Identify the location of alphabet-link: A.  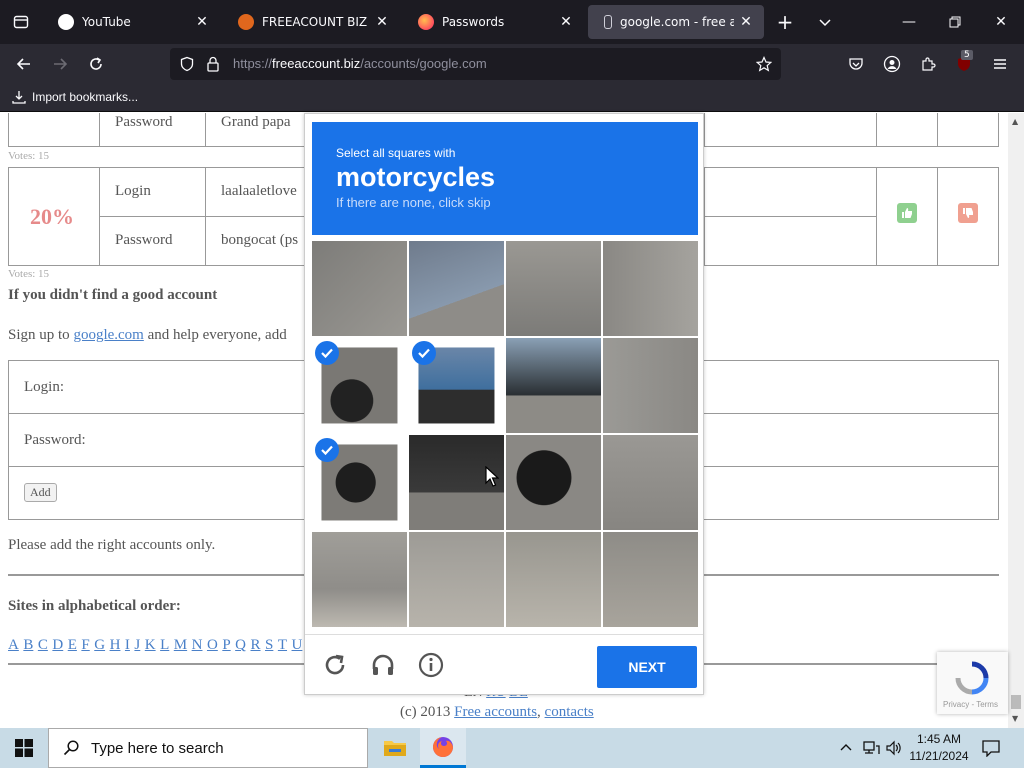
(13, 645).